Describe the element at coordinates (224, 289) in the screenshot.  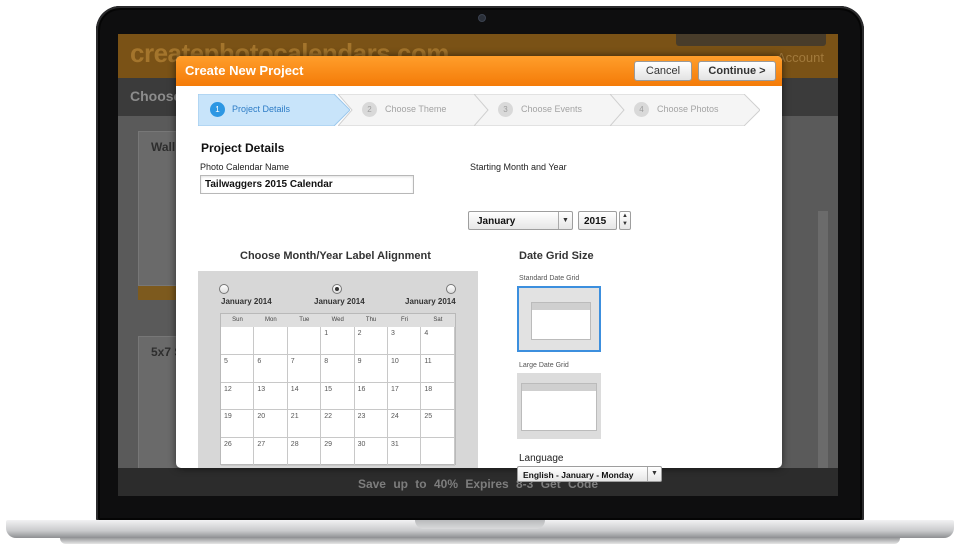
I see `align-left-radio` at that location.